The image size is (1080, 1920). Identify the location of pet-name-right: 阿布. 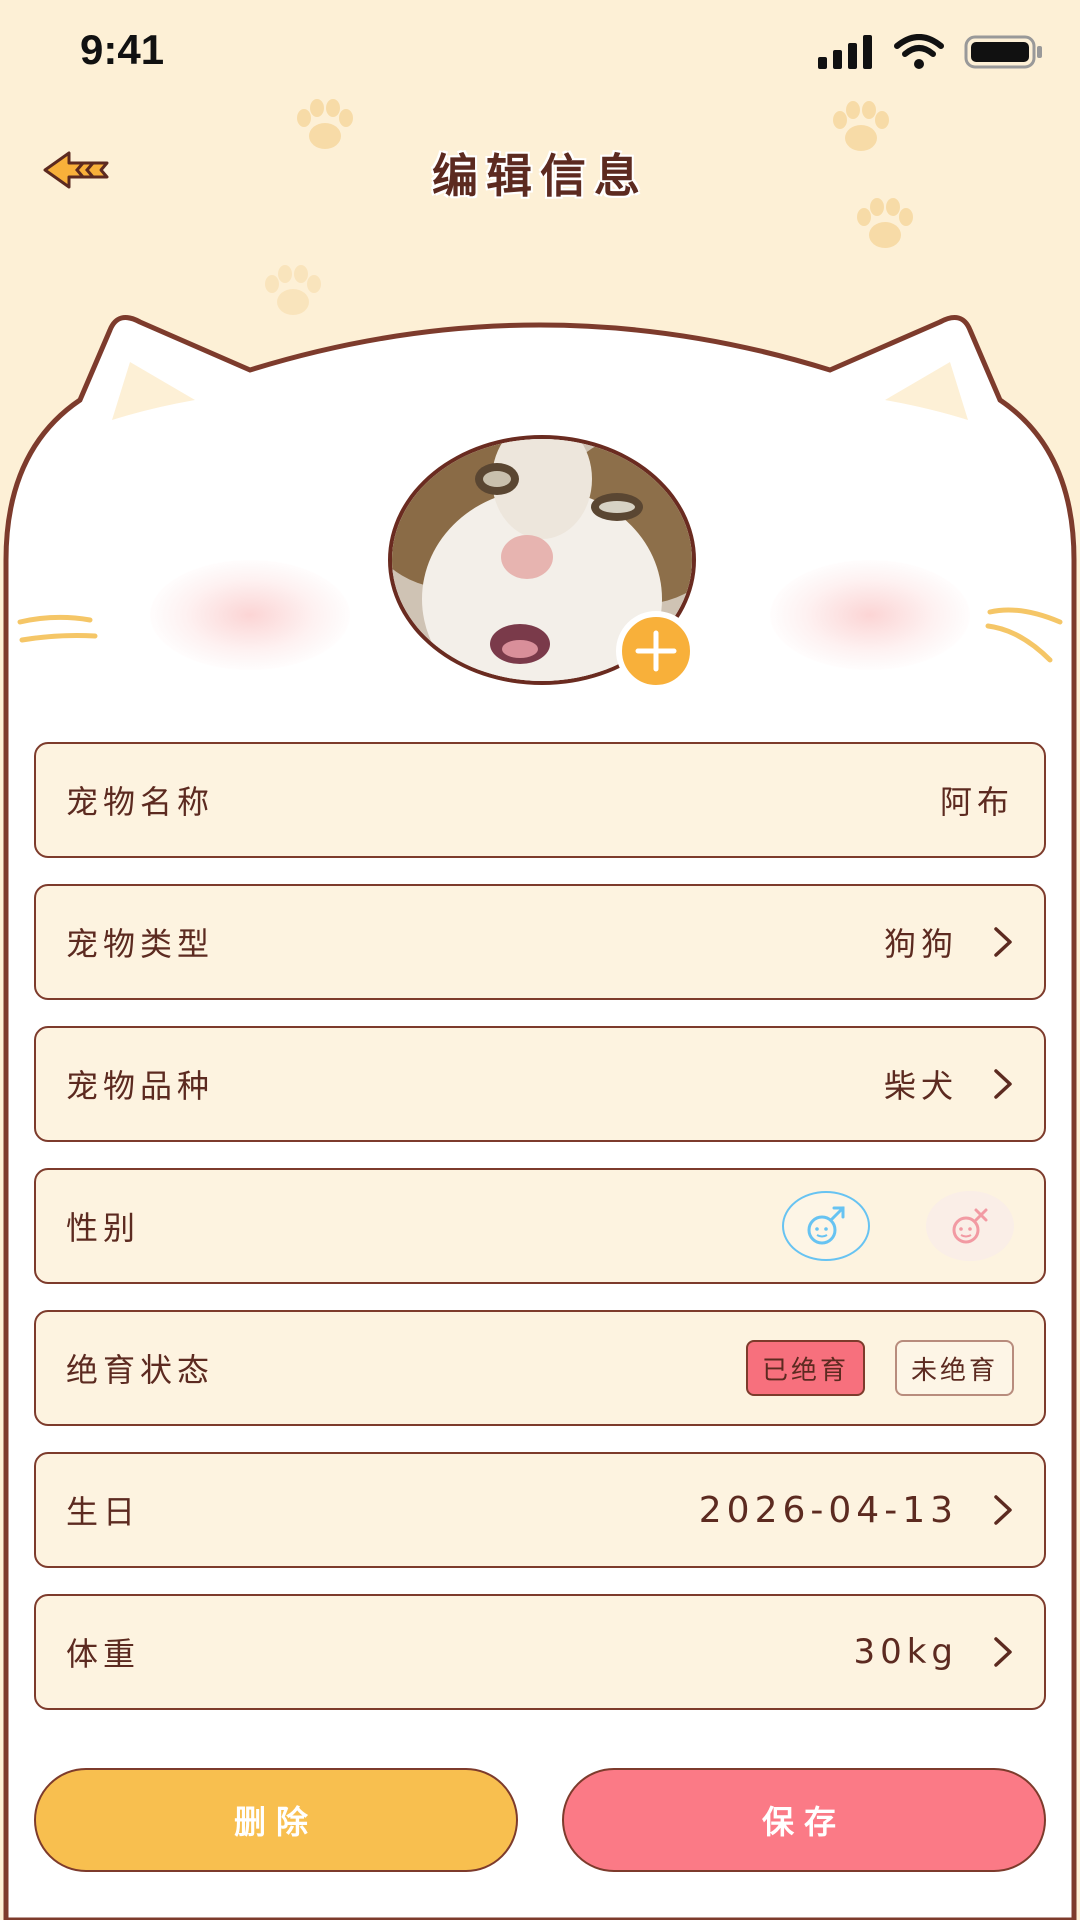
(977, 800).